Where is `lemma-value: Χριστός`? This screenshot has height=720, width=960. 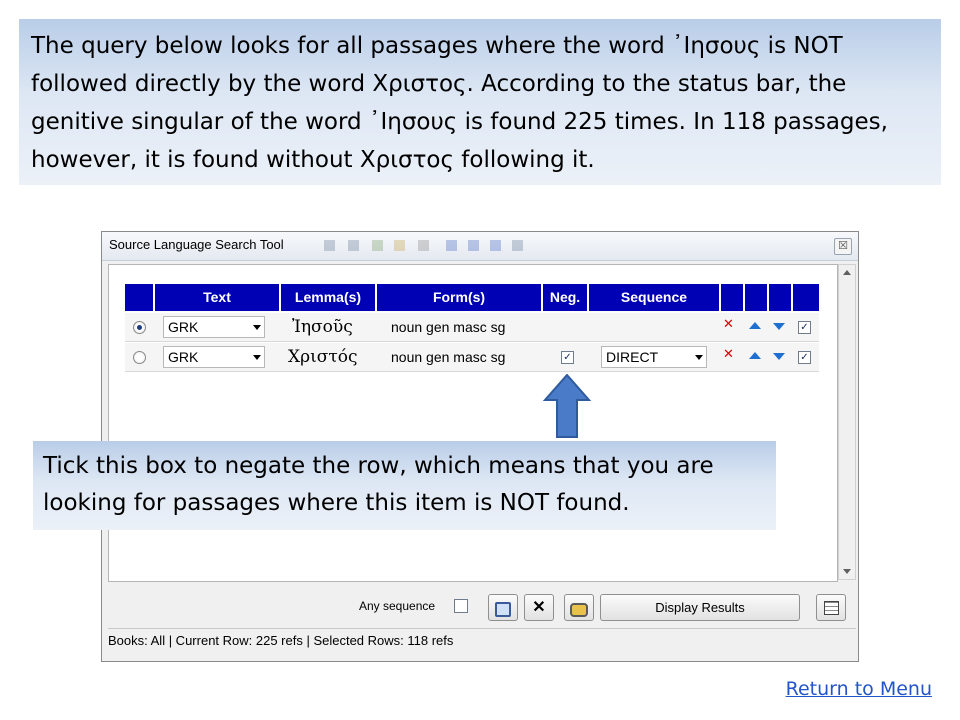 lemma-value: Χριστός is located at coordinates (323, 357).